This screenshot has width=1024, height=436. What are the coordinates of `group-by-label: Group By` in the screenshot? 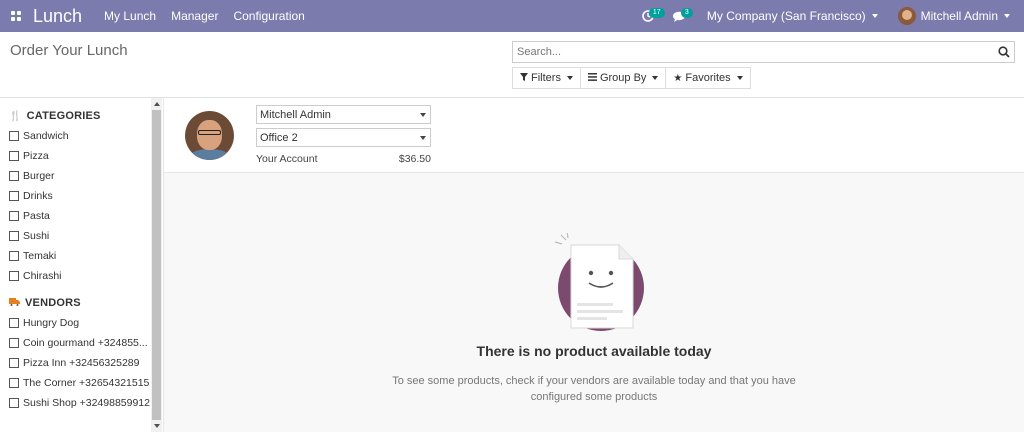 It's located at (623, 78).